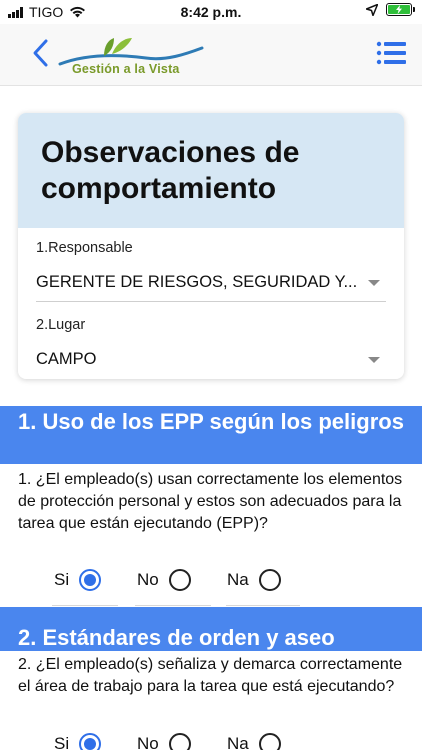 This screenshot has width=422, height=750. What do you see at coordinates (78, 580) in the screenshot?
I see `radio-si-1: Si` at bounding box center [78, 580].